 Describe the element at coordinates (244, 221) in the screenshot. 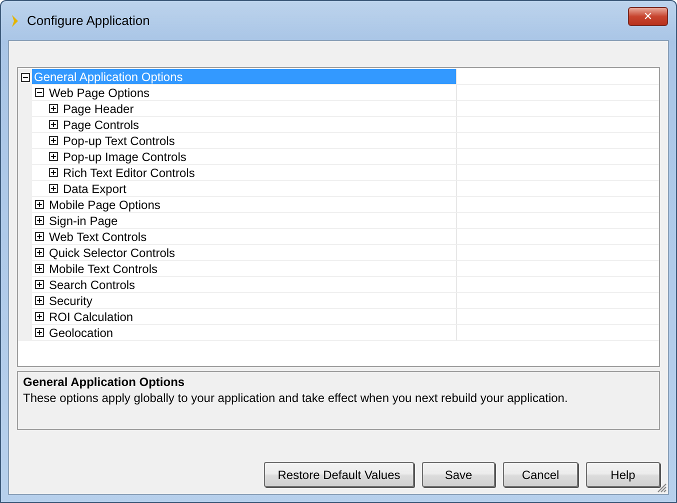

I see `tree-row: Sign-in Page` at that location.